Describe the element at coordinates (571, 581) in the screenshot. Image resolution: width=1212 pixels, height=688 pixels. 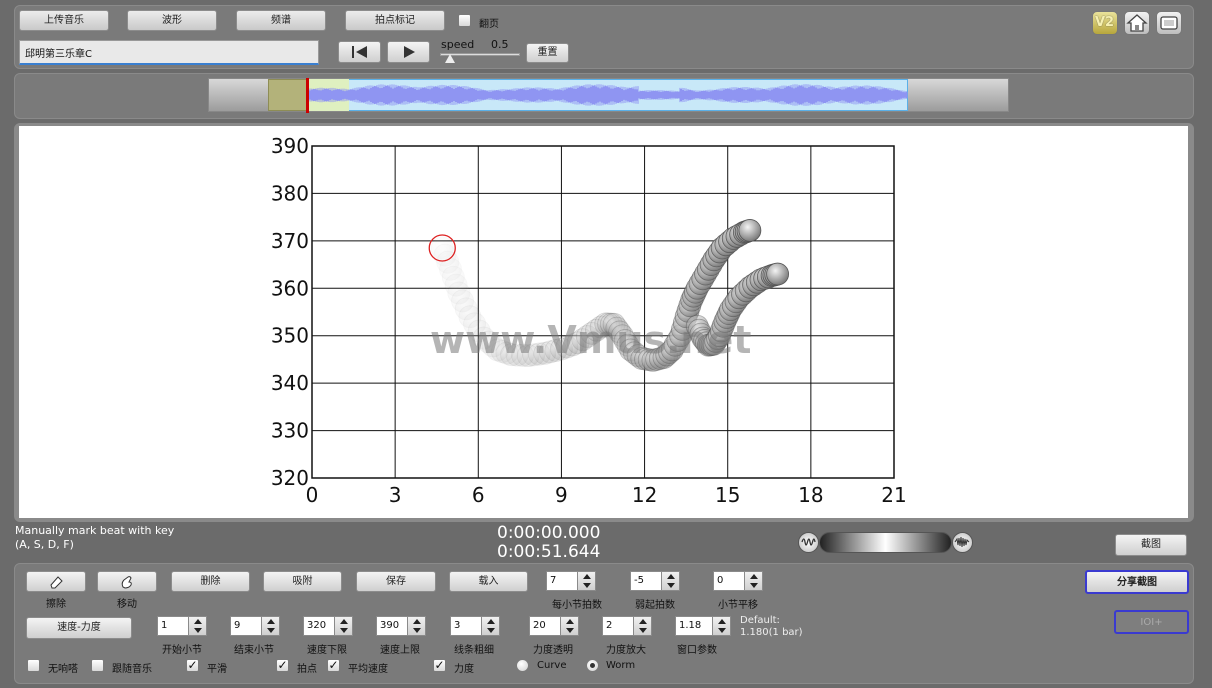
I see `beats-per-bar-stepper: 7` at that location.